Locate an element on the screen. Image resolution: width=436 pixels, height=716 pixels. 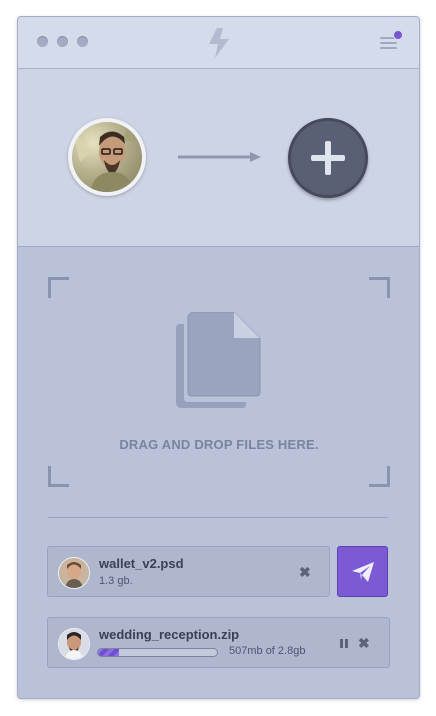
file-name: wallet_v2.psd is located at coordinates (141, 563).